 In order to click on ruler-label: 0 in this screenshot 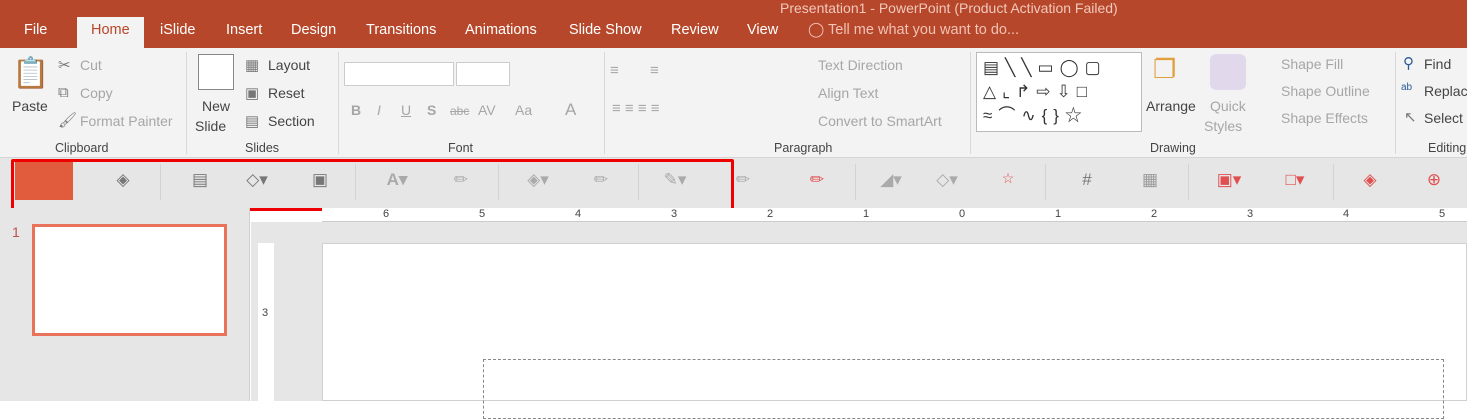, I will do `click(962, 214)`.